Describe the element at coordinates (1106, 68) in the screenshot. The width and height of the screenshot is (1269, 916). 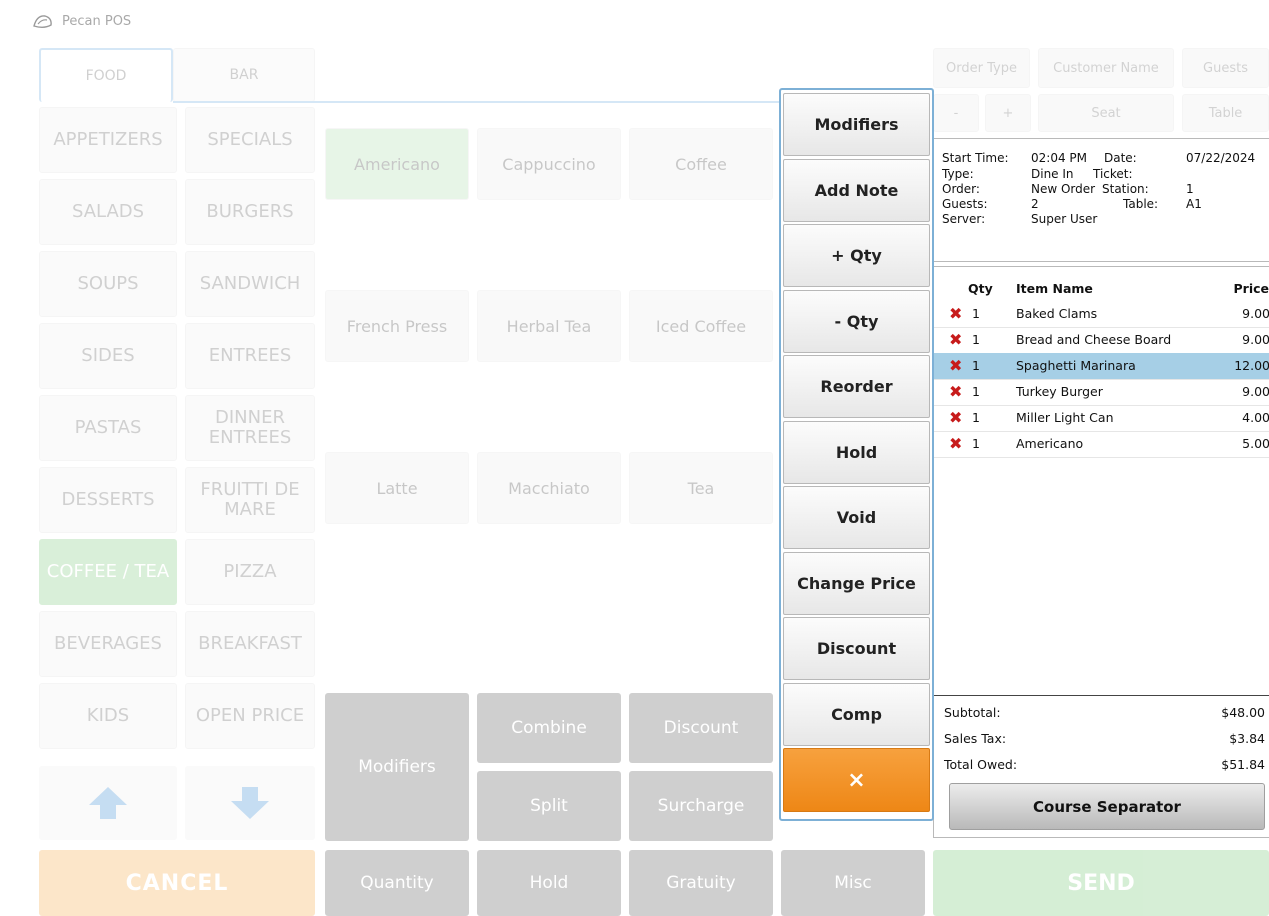
I see `customer-name-button: Customer Name` at that location.